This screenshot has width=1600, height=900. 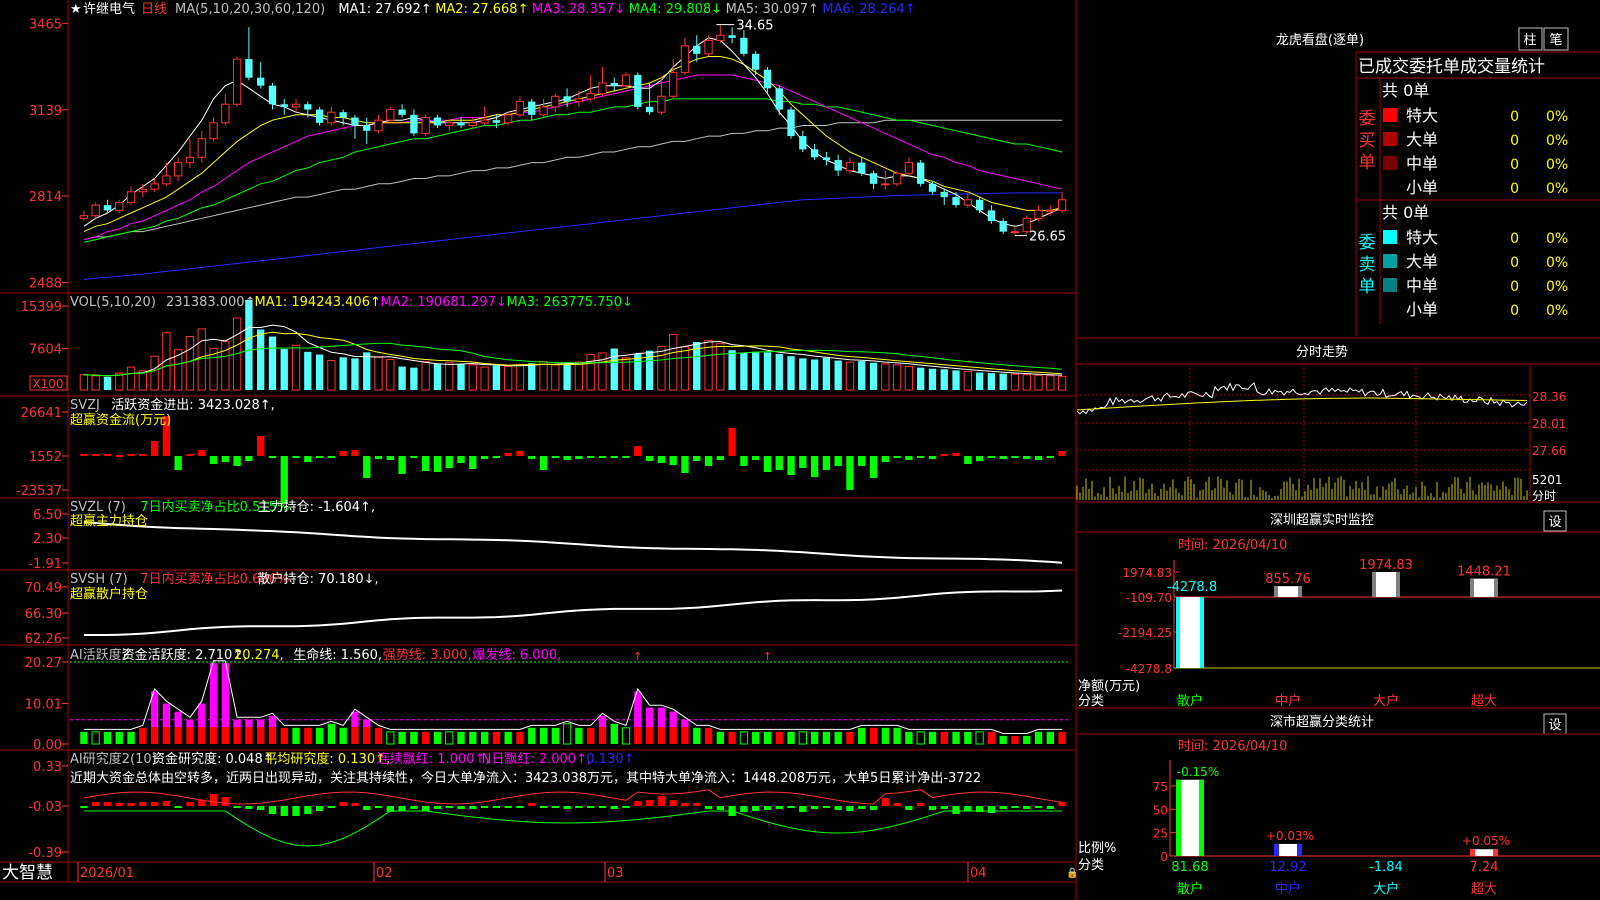 I want to click on research-green-line, so click(x=573, y=828).